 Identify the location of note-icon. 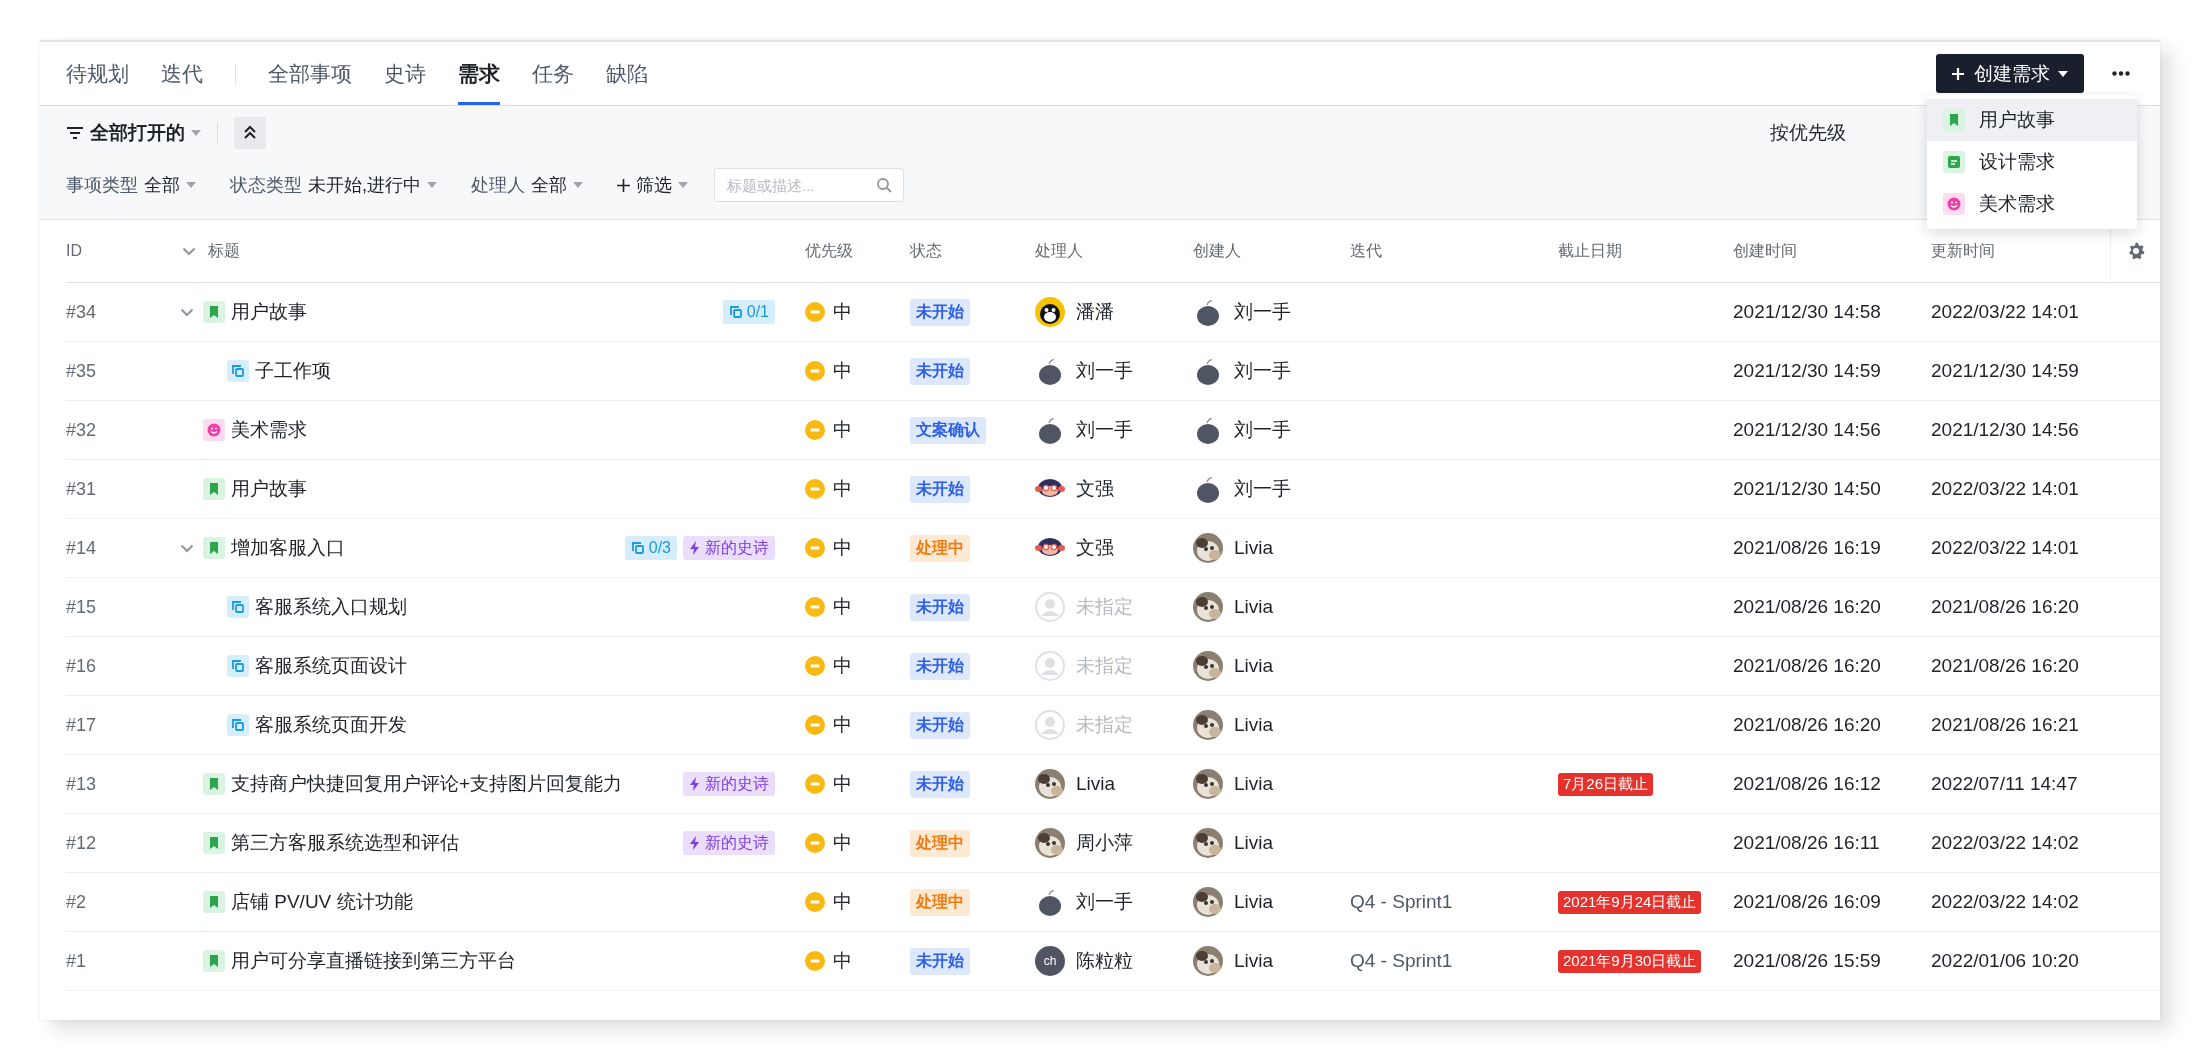
(1954, 162).